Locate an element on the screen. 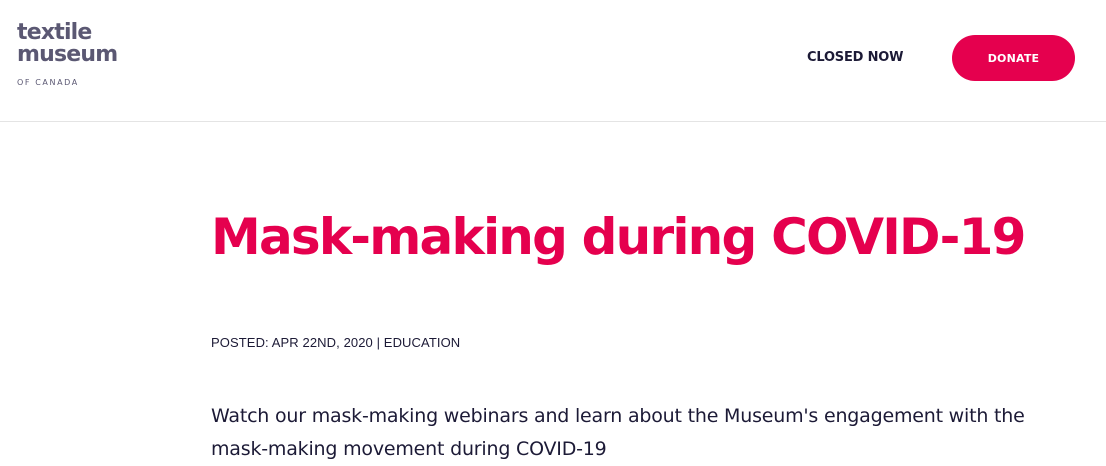 The image size is (1106, 466). posted-prefix: POSTED: is located at coordinates (241, 342).